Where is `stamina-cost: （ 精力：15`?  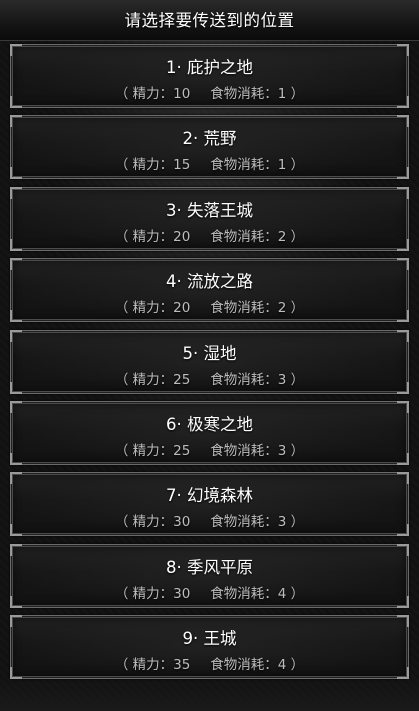 stamina-cost: （ 精力：15 is located at coordinates (152, 165).